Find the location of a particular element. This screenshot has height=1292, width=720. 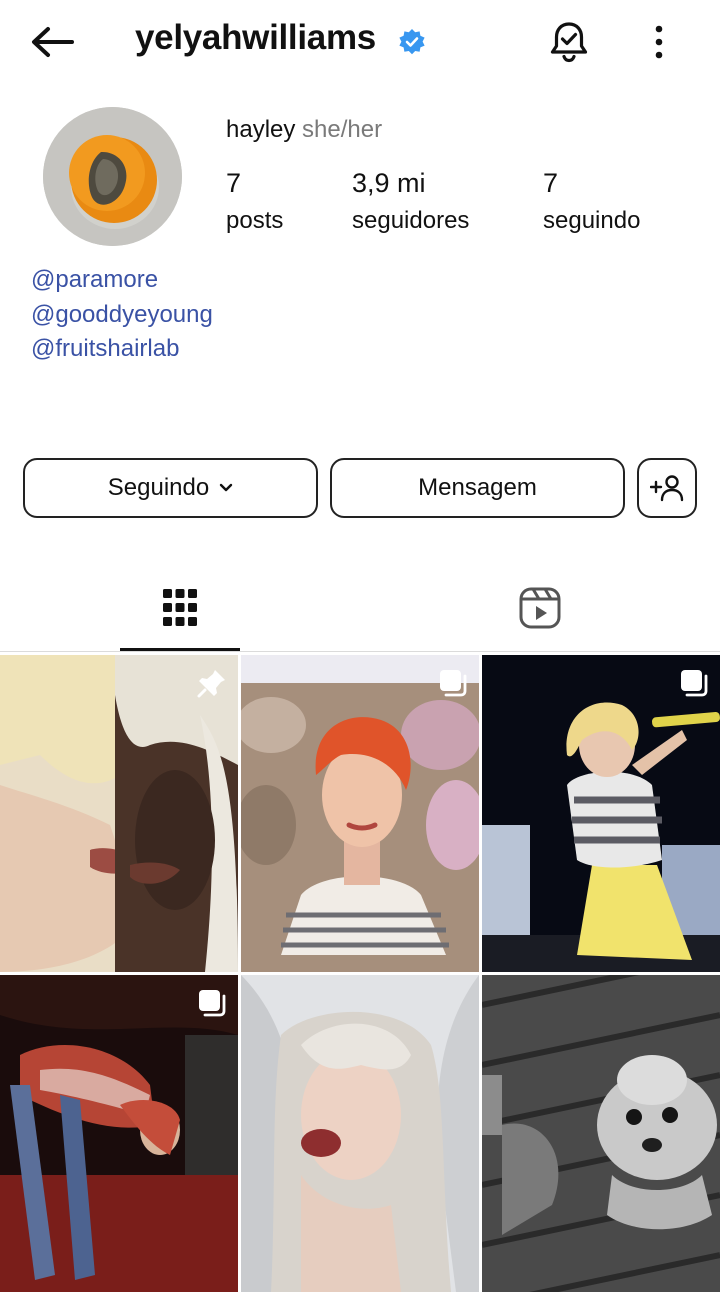

stat-followers-value: 3,9 mi is located at coordinates (389, 183).